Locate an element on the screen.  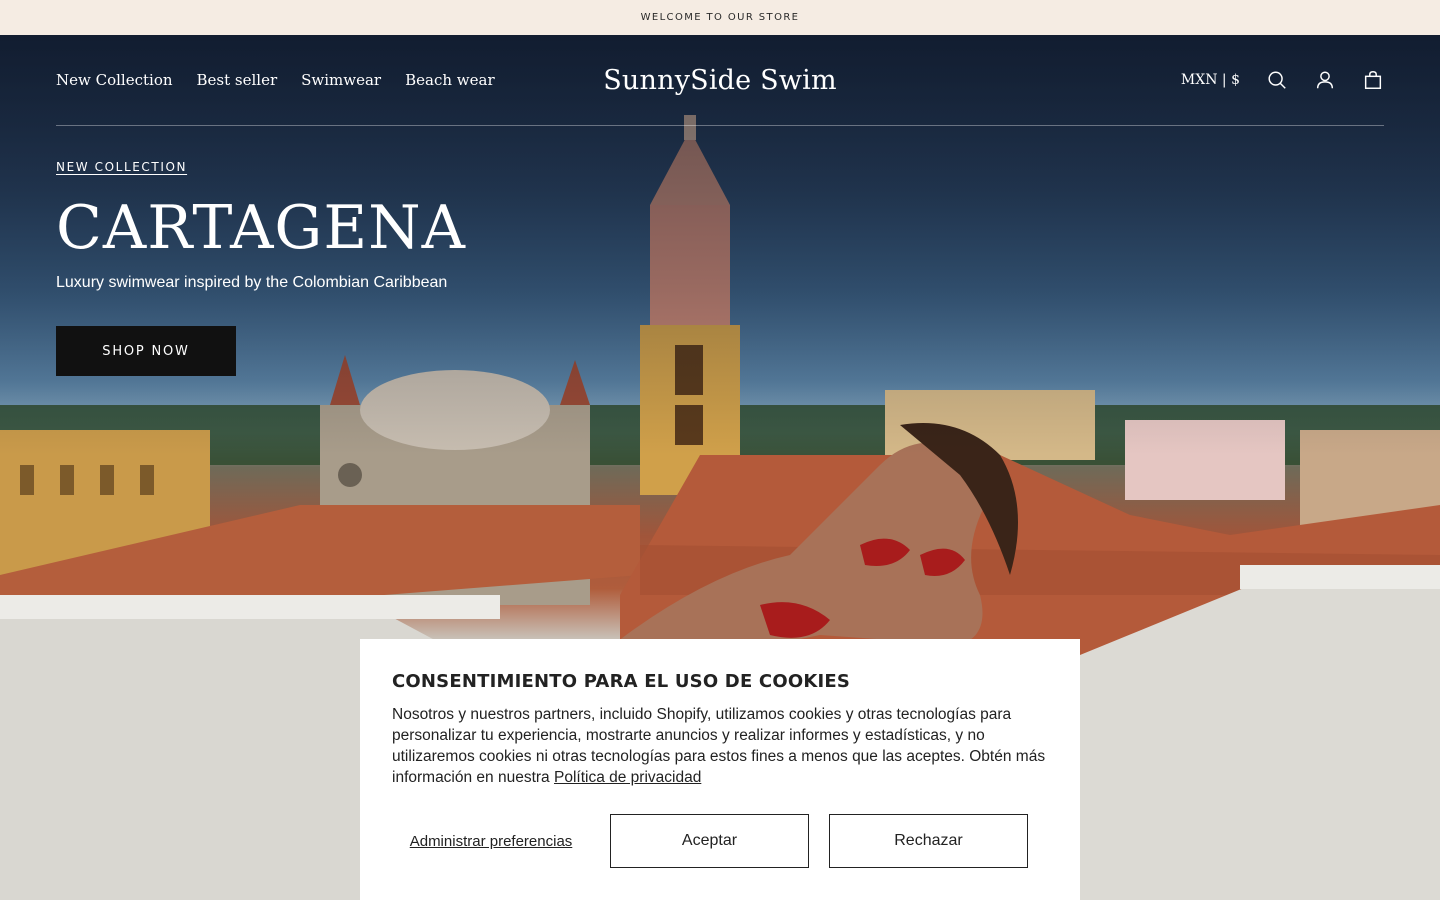
hero-title: CARTAGENA is located at coordinates (261, 228).